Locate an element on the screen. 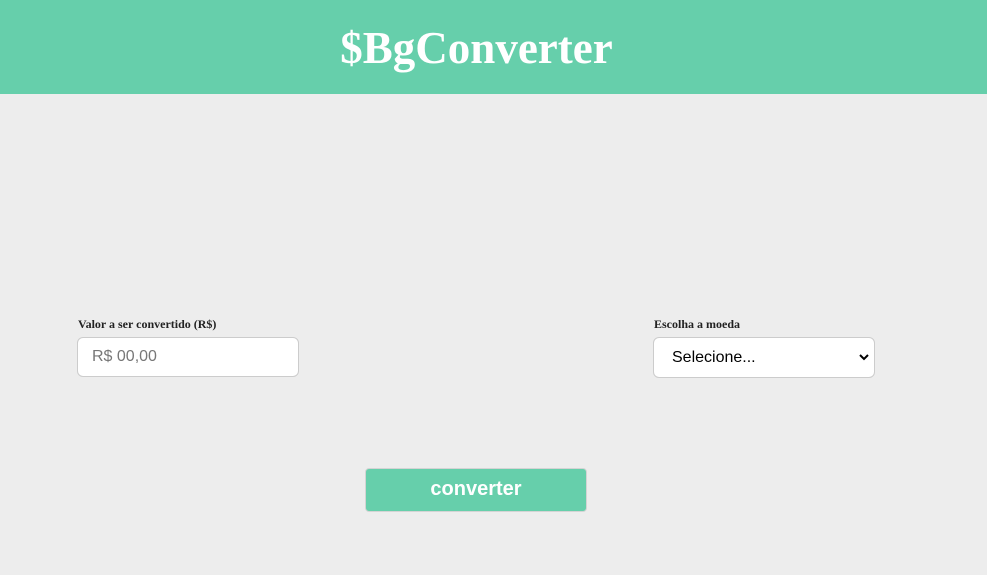  amount-input is located at coordinates (188, 357).